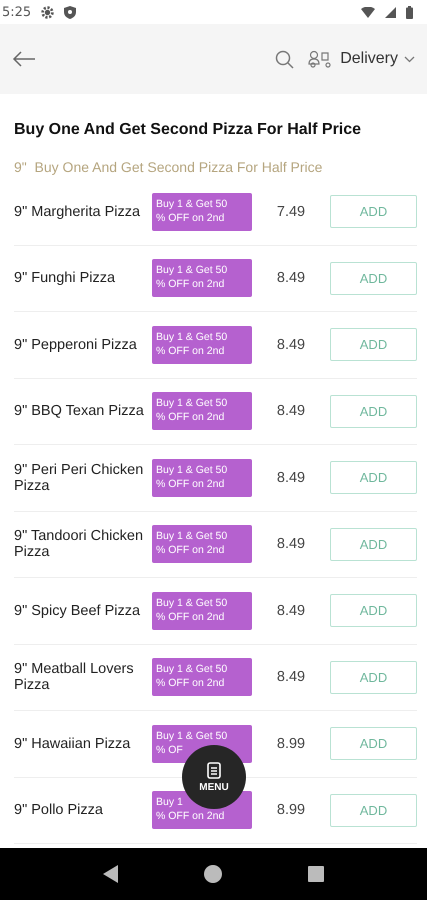  What do you see at coordinates (368, 12) in the screenshot?
I see `wifi-icon` at bounding box center [368, 12].